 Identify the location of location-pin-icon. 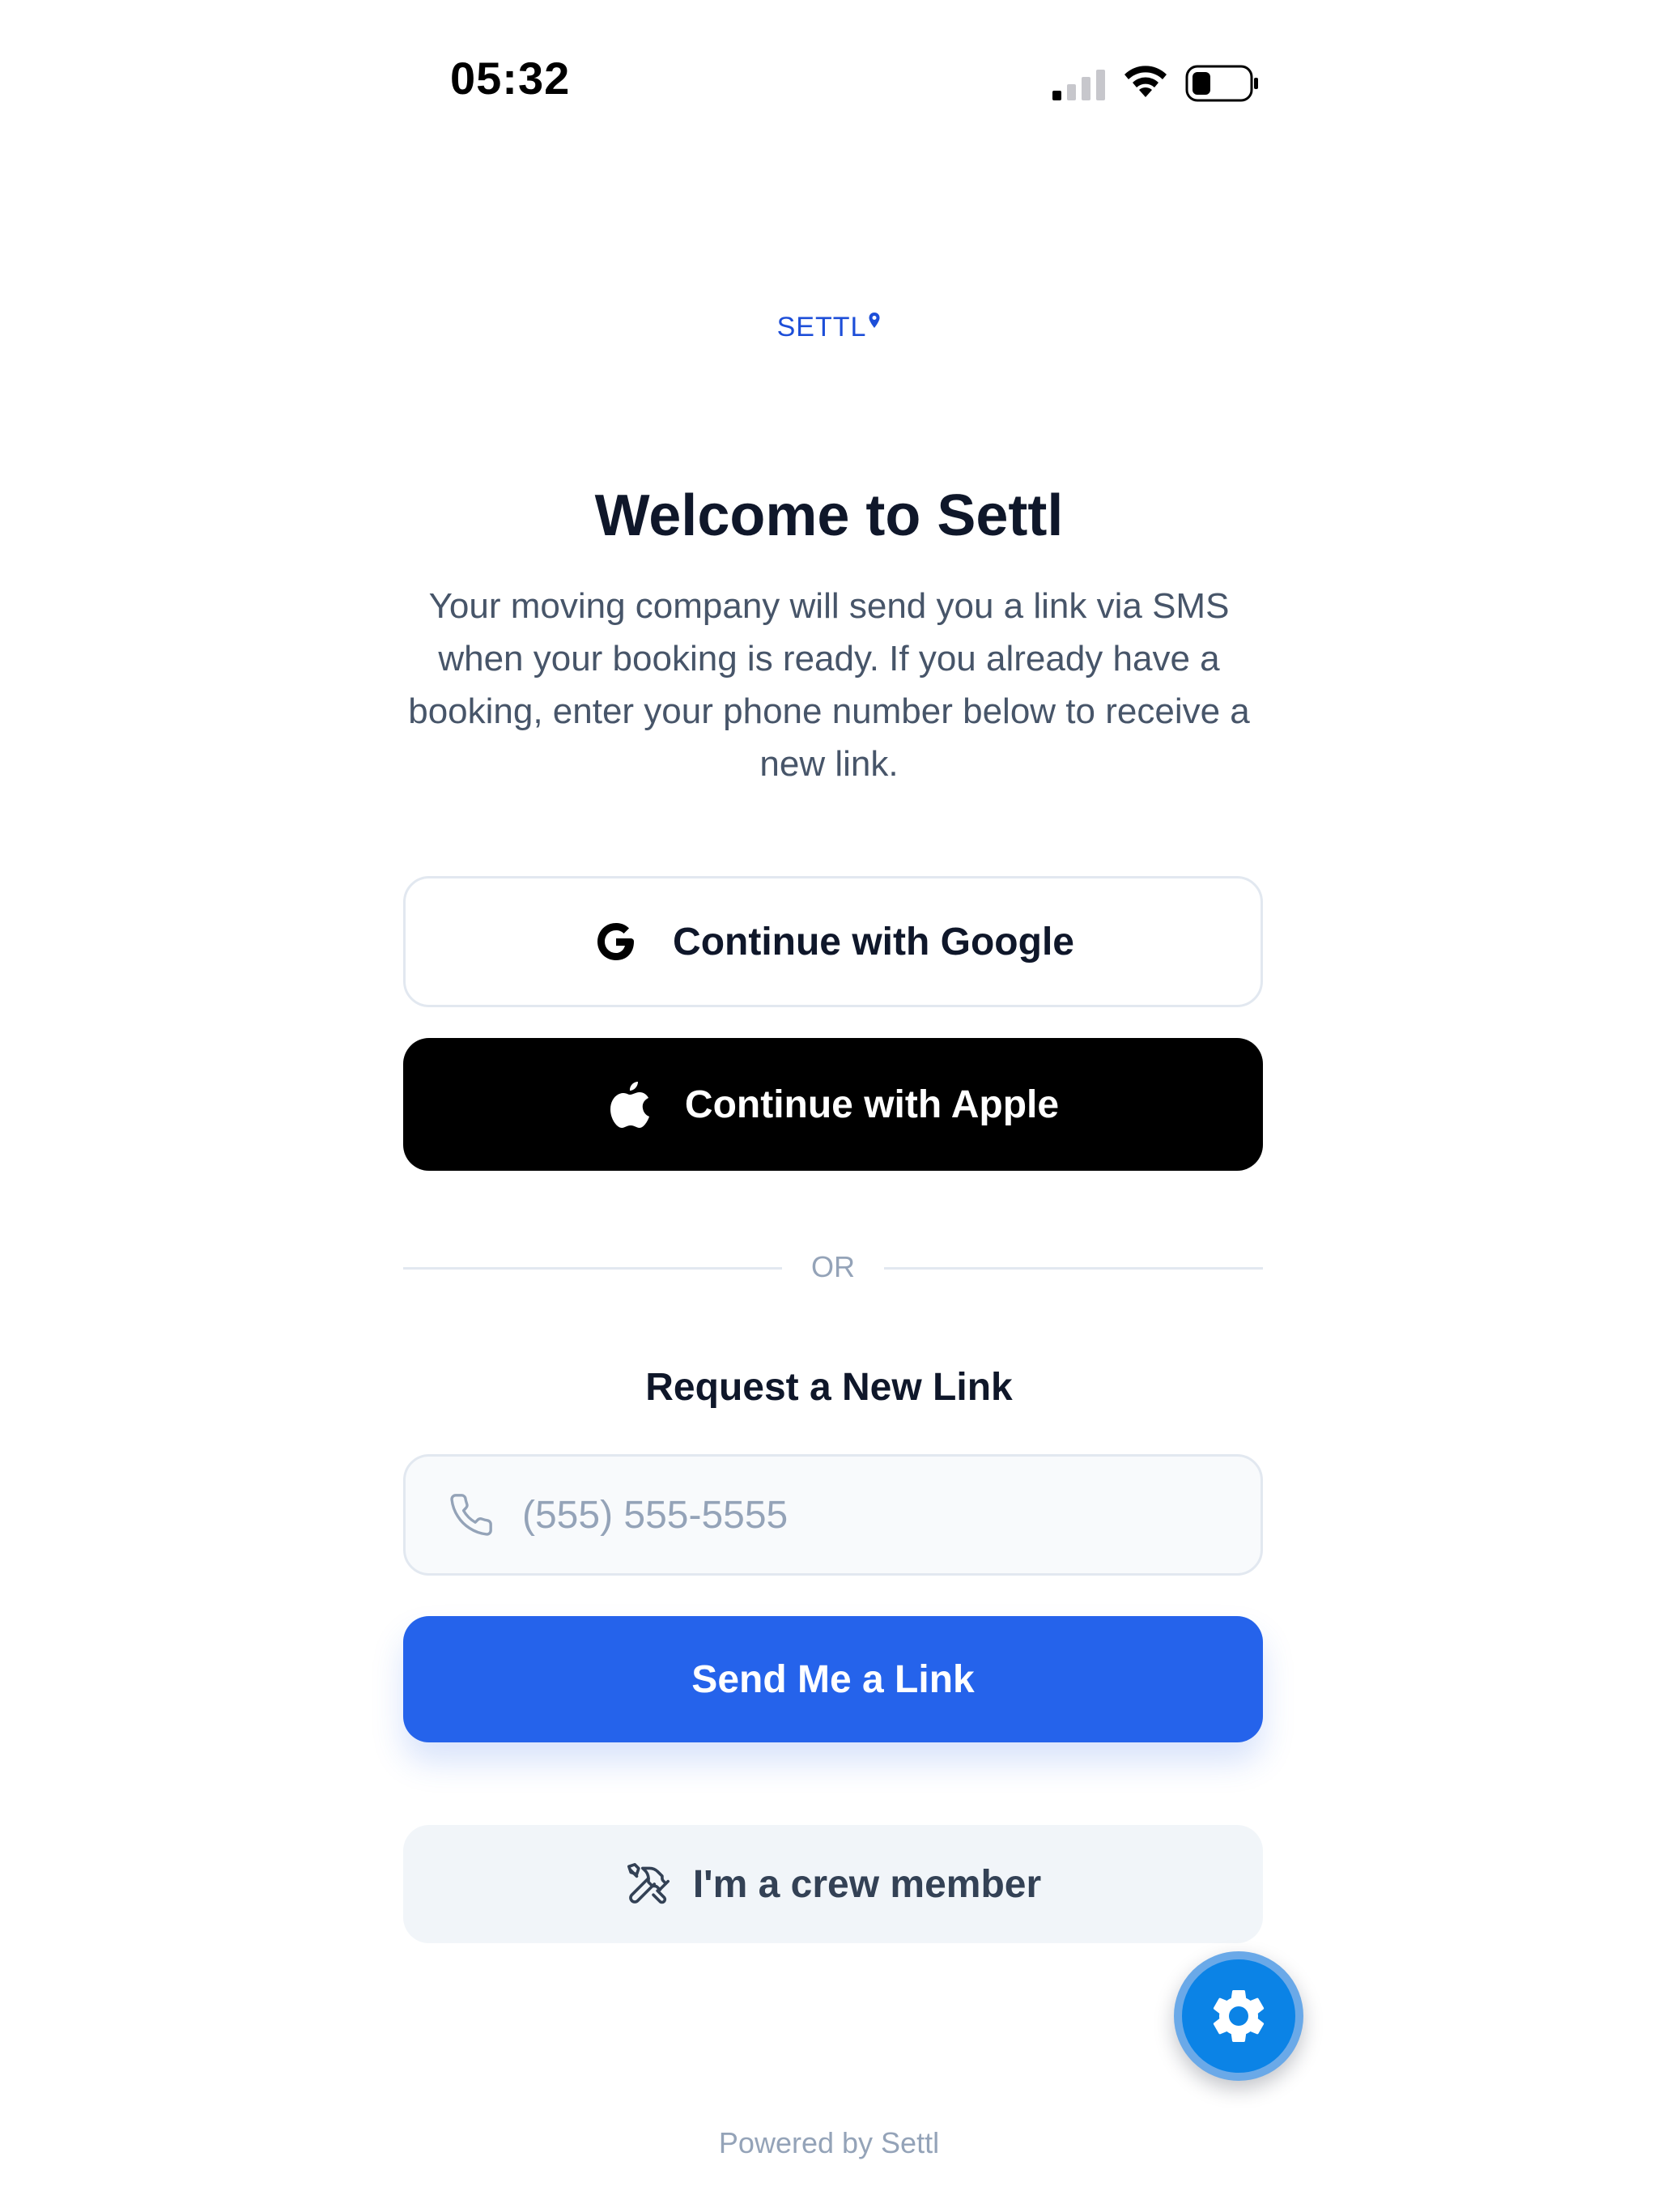
(874, 320).